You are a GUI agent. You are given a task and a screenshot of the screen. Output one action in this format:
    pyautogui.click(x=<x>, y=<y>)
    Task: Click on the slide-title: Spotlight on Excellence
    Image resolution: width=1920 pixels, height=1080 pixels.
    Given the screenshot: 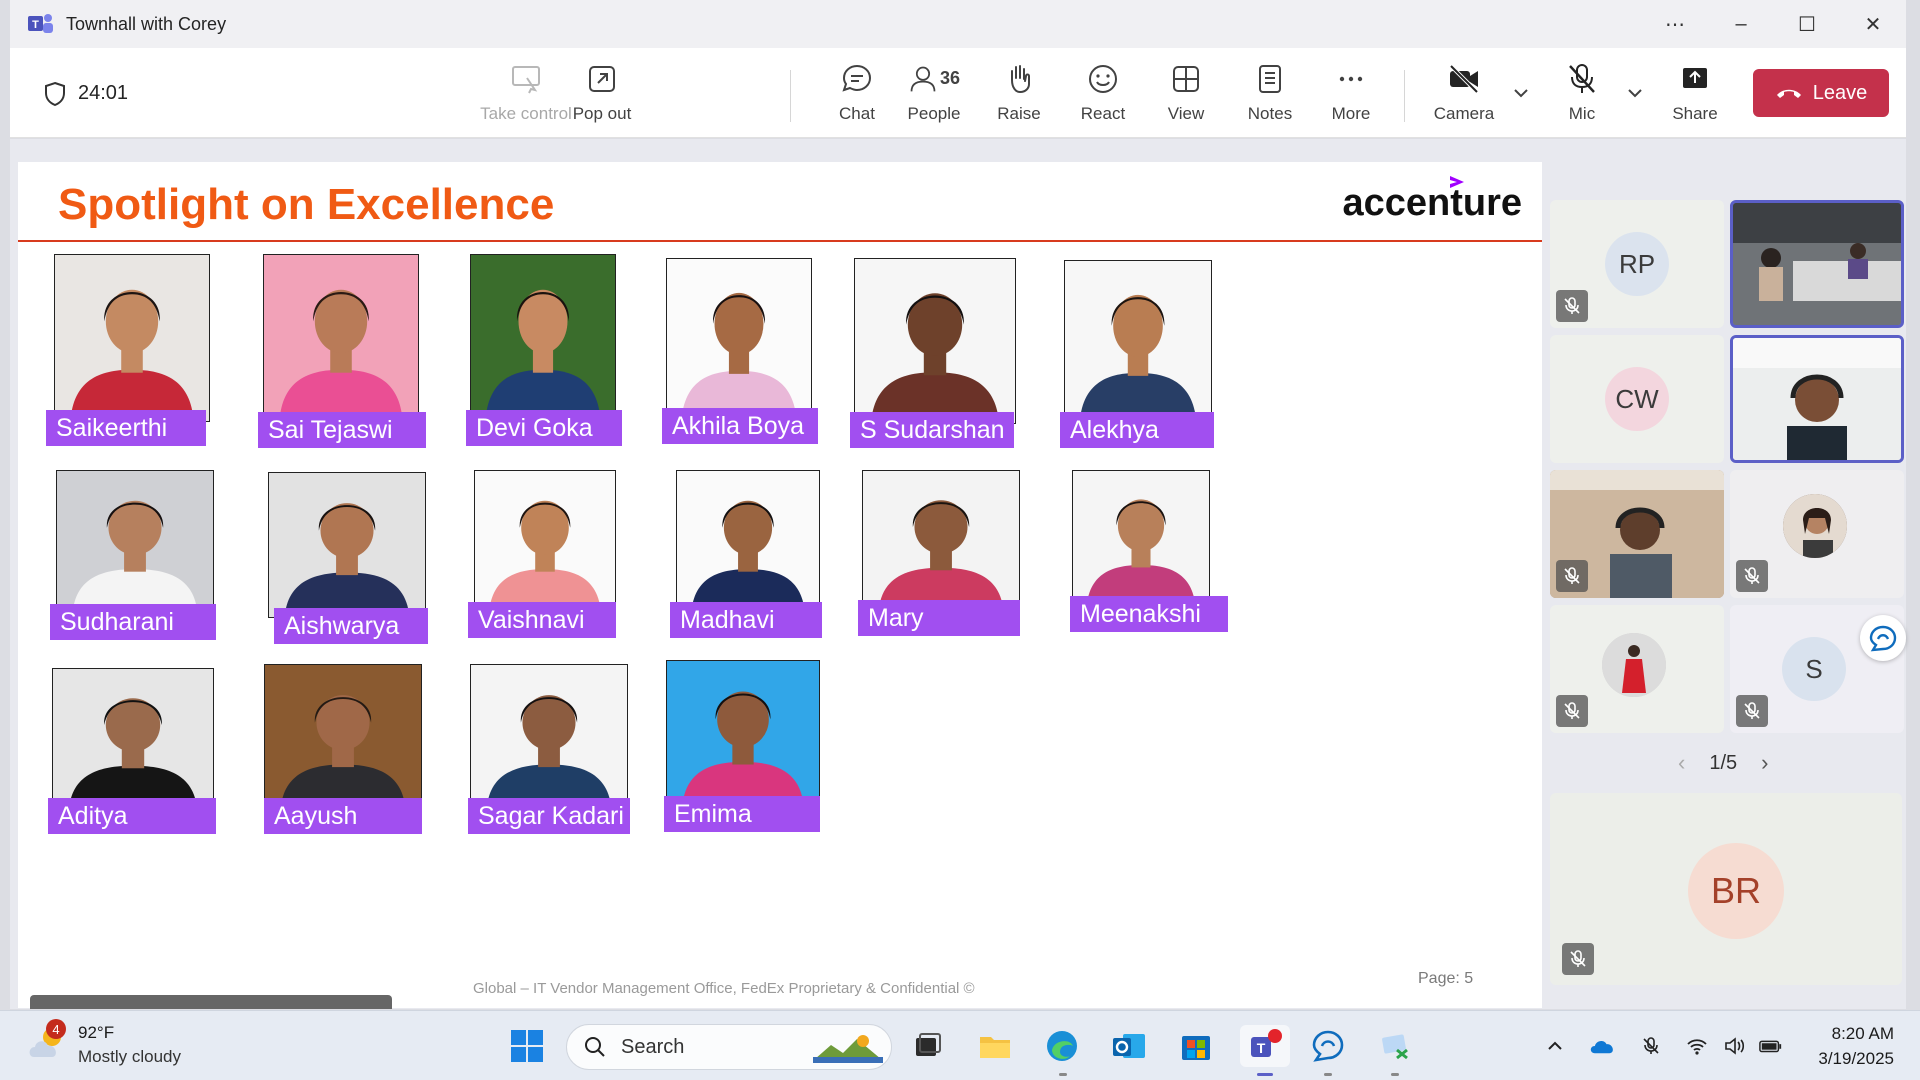 What is the action you would take?
    pyautogui.click(x=306, y=204)
    